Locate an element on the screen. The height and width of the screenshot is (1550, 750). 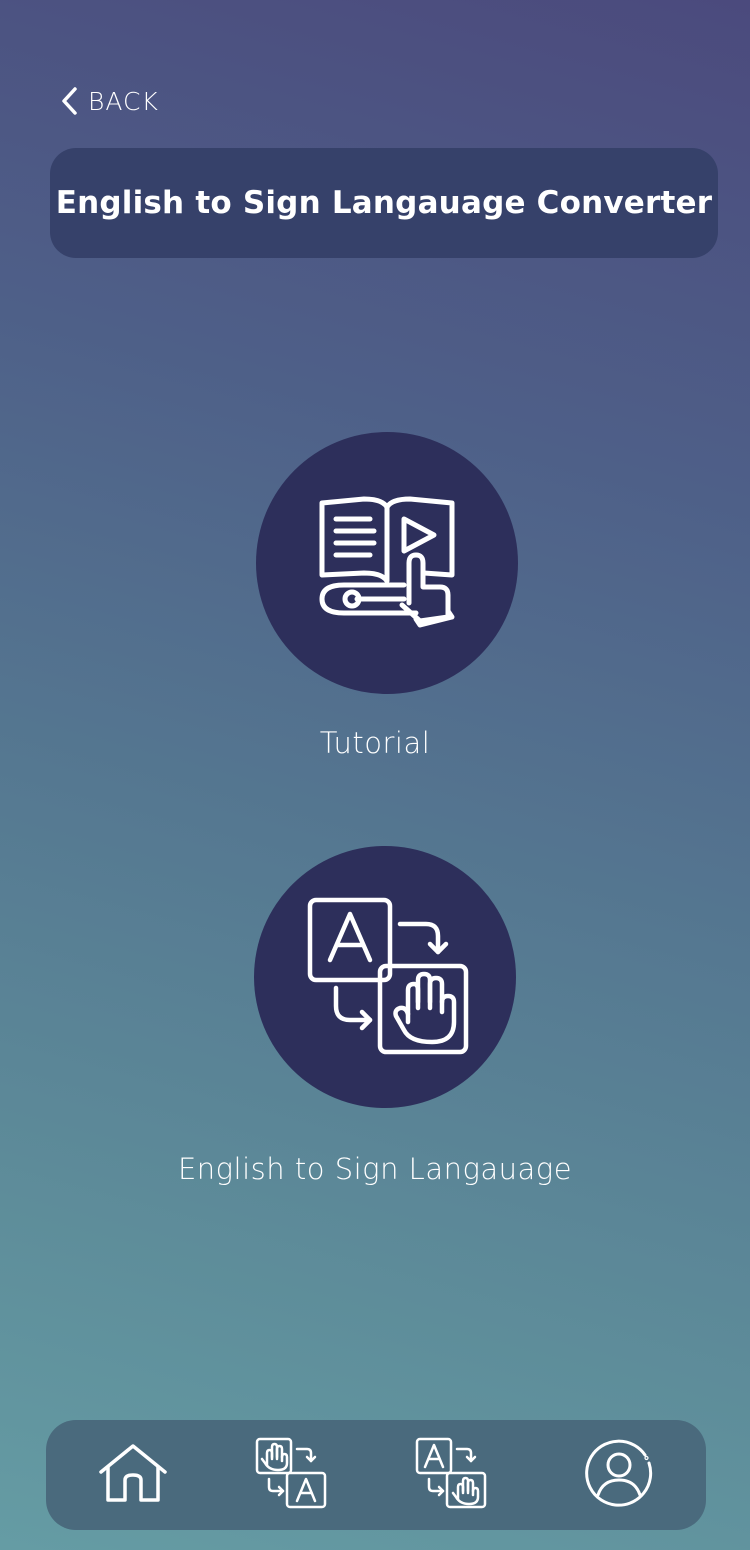
tutorial-button is located at coordinates (387, 563).